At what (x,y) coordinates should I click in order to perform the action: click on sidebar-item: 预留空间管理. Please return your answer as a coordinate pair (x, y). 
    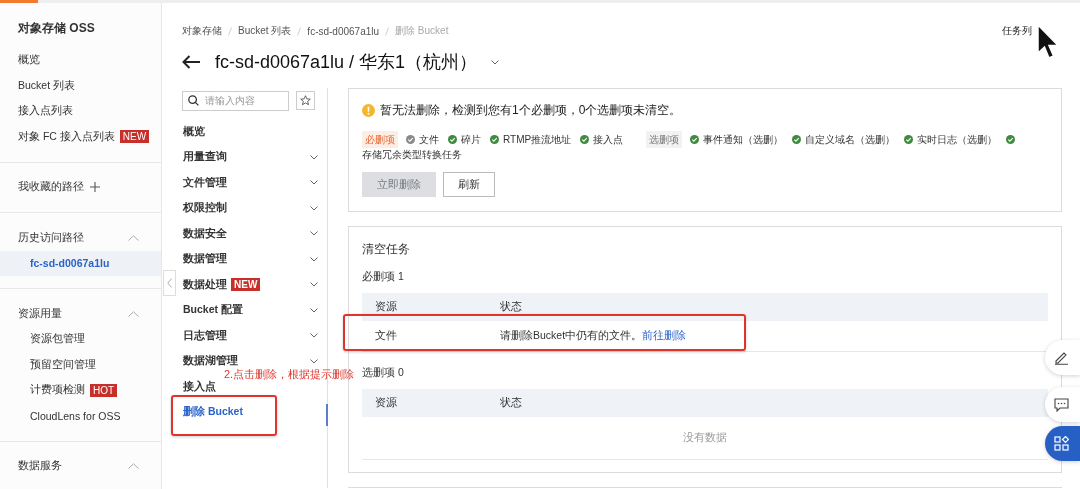
    Looking at the image, I should click on (80, 365).